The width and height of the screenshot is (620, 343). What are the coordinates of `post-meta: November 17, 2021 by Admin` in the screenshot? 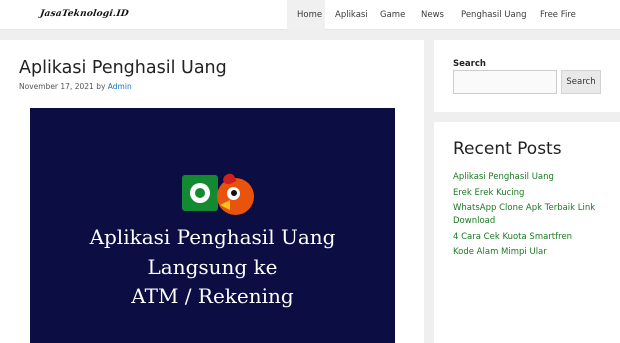 It's located at (75, 86).